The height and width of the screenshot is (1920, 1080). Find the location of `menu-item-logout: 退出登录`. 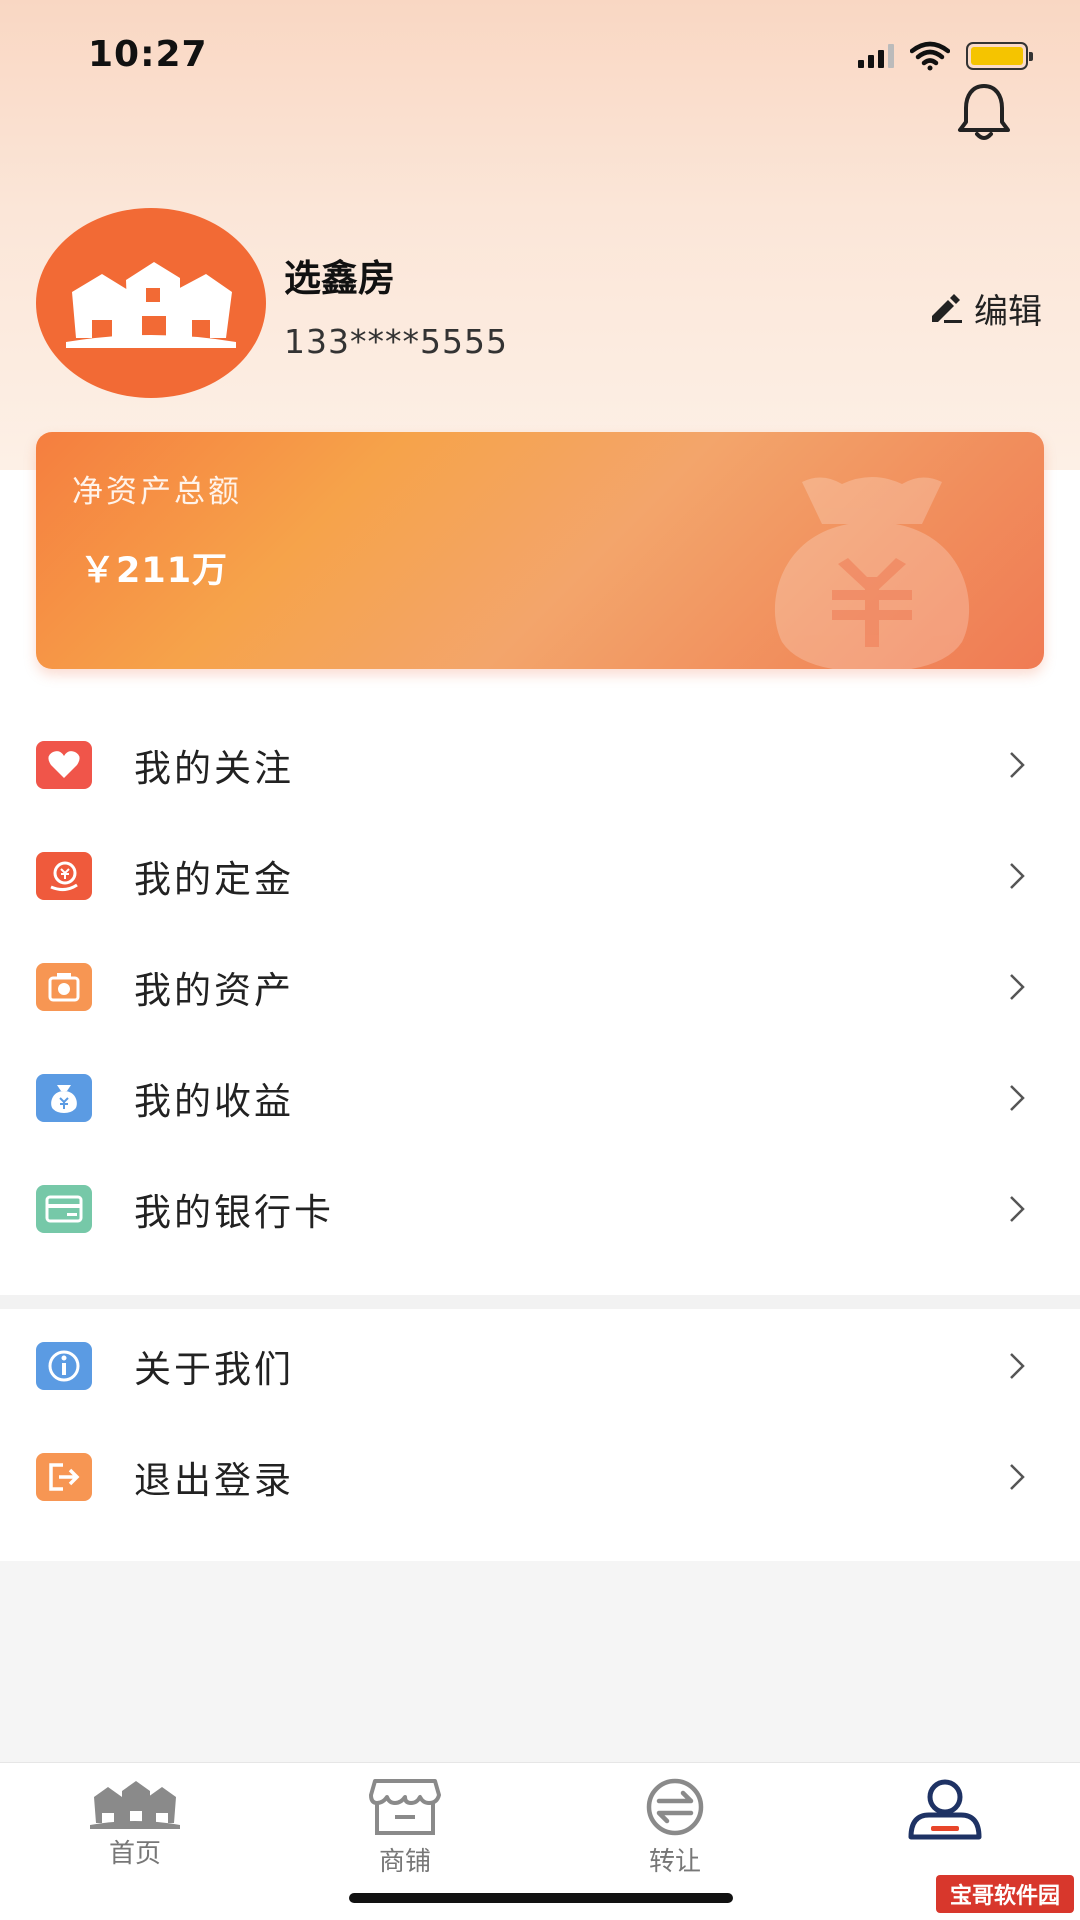

menu-item-logout: 退出登录 is located at coordinates (540, 1477).